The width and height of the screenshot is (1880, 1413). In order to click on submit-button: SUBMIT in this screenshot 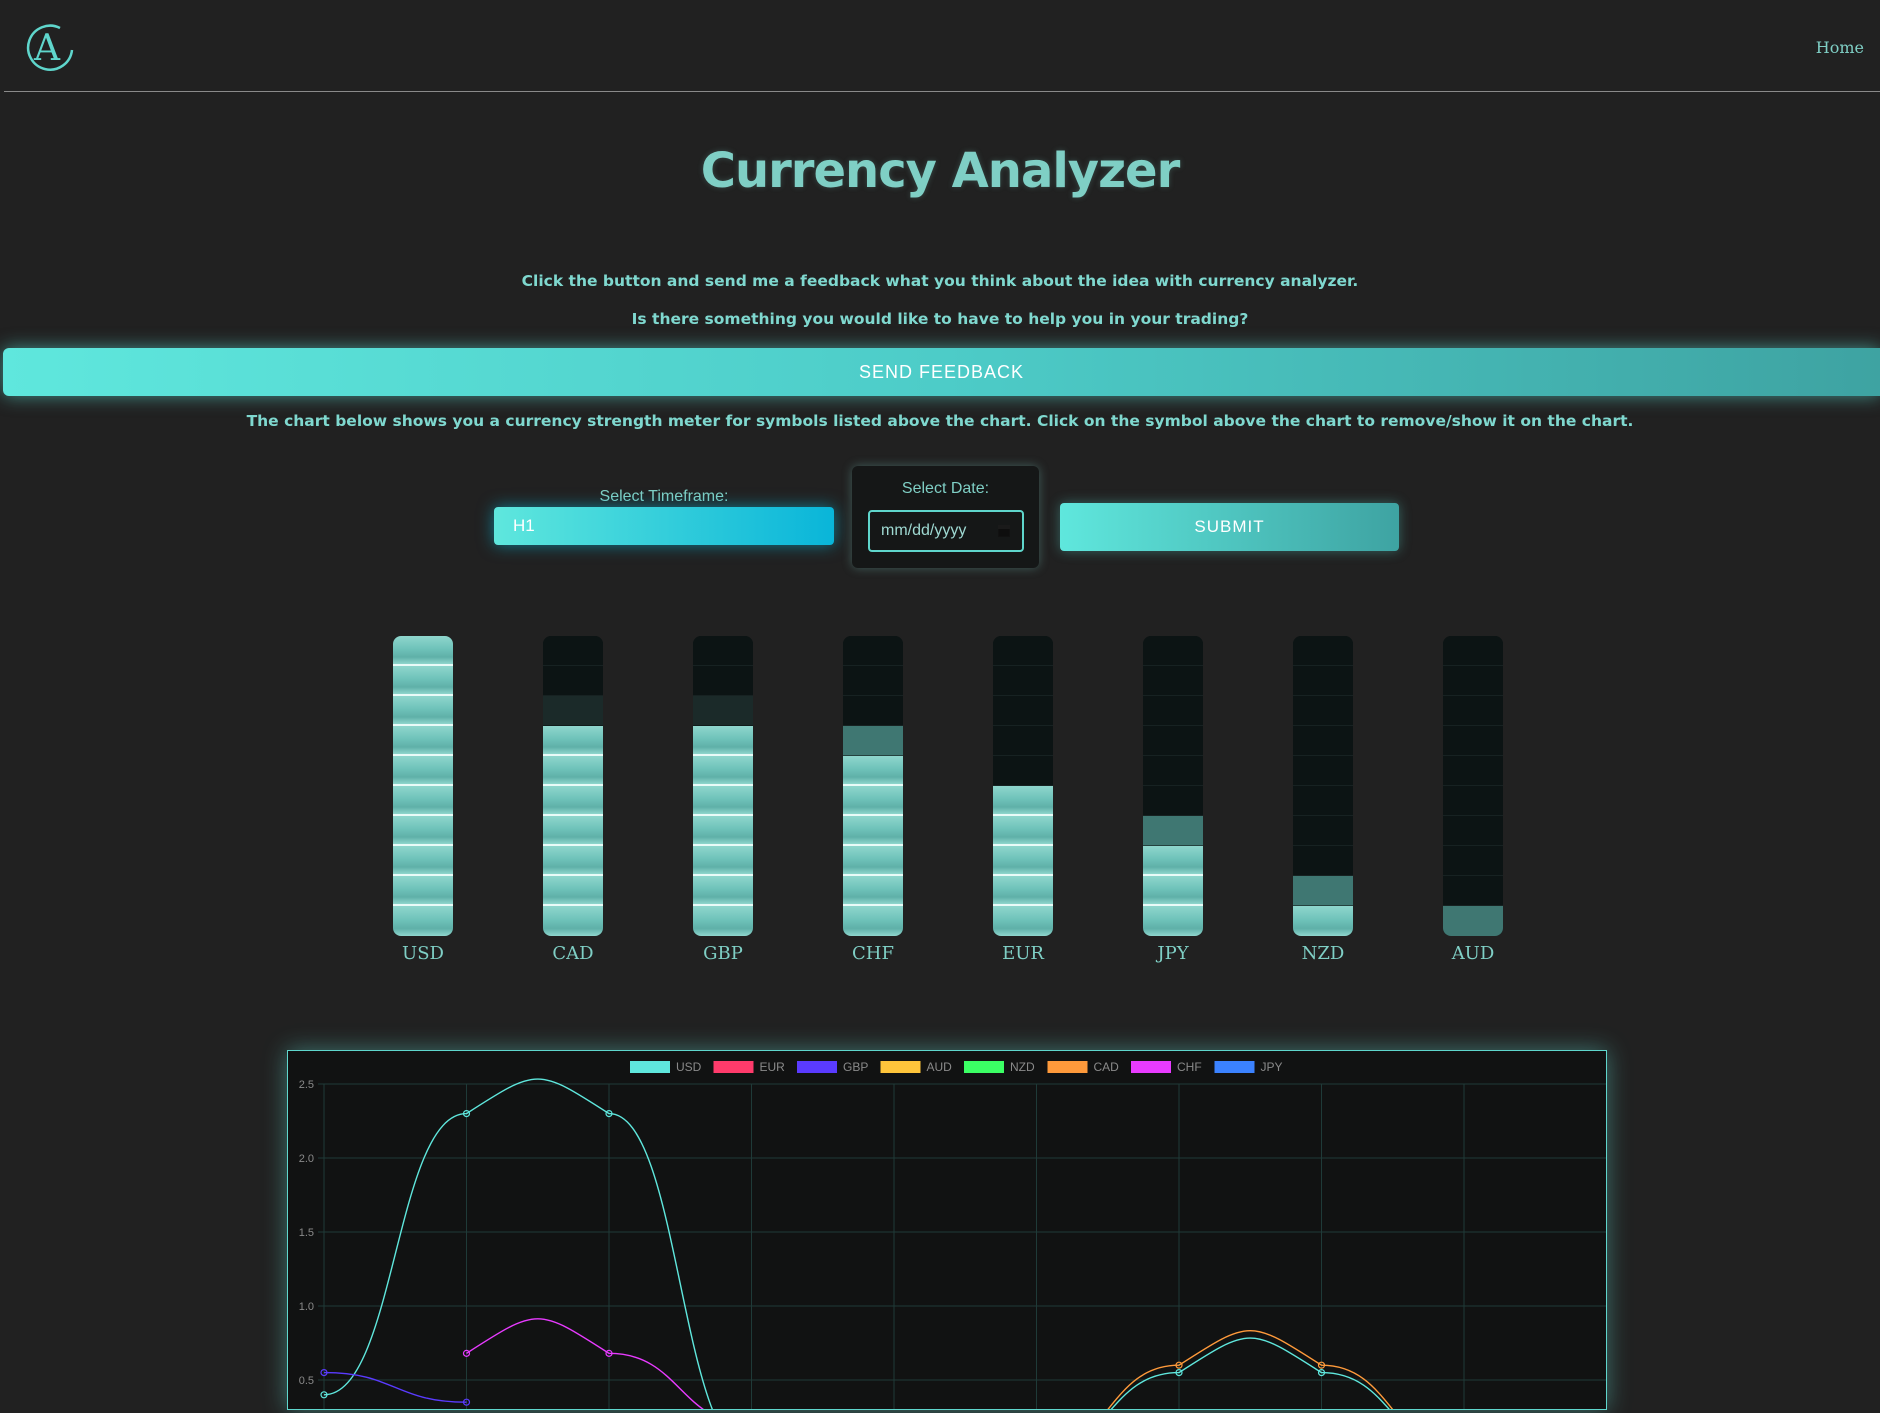, I will do `click(1229, 527)`.